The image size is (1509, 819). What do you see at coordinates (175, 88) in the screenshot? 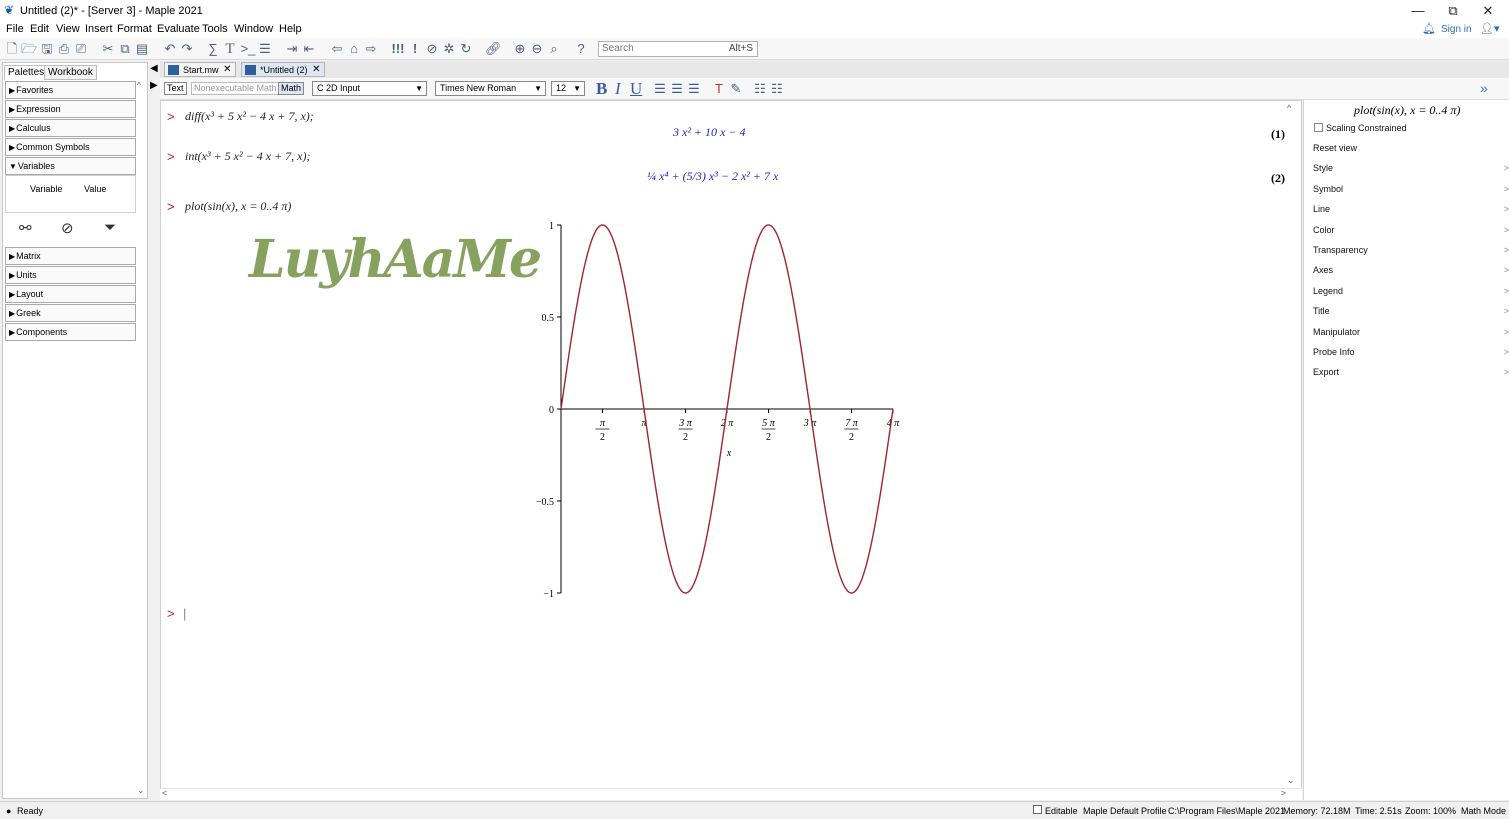
I see `text-mode-button: Text` at bounding box center [175, 88].